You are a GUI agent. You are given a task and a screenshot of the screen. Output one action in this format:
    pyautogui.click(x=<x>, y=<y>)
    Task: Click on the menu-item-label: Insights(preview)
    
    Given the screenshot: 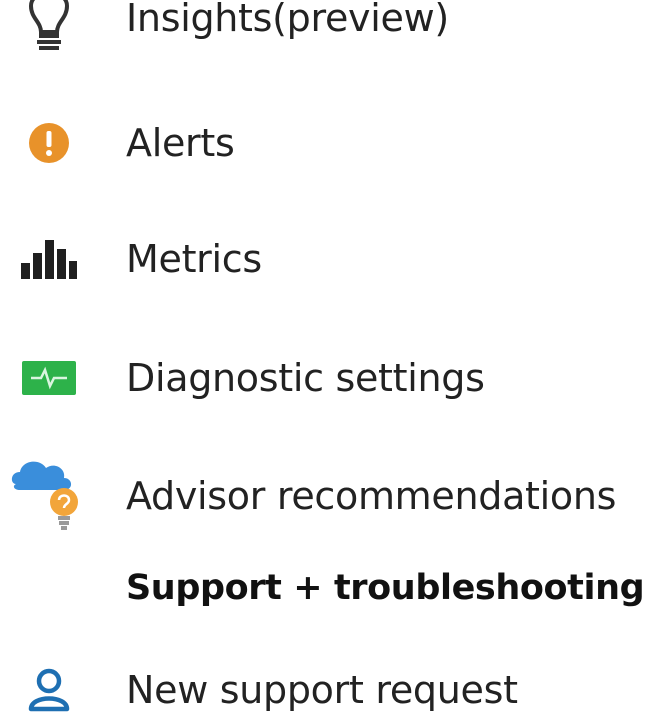 What is the action you would take?
    pyautogui.click(x=287, y=20)
    